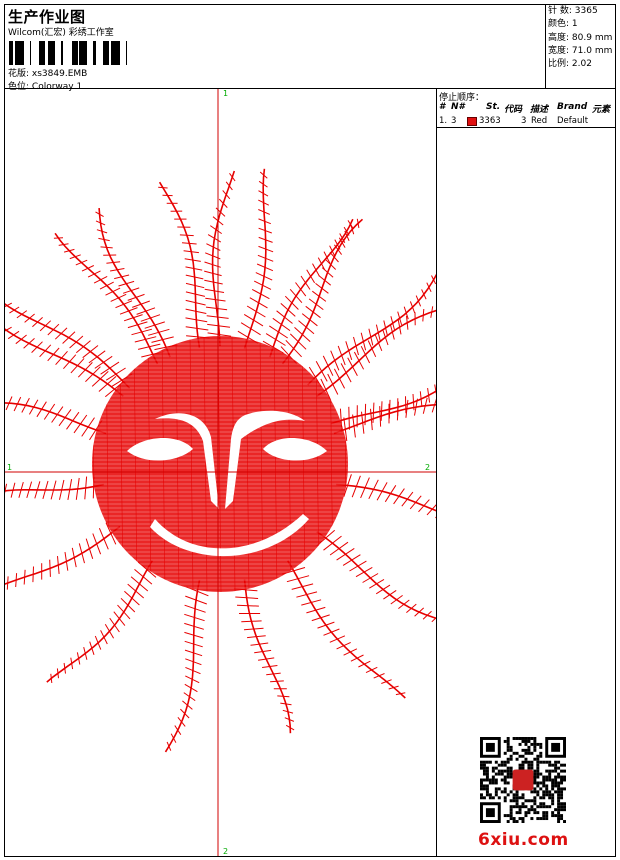 The height and width of the screenshot is (860, 620). I want to click on stat-height: 高度: 80.9 mm, so click(580, 37).